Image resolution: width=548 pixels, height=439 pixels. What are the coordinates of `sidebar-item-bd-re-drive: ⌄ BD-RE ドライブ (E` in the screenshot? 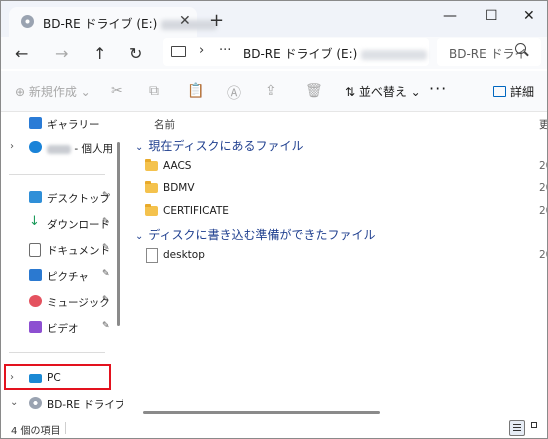 It's located at (62, 404).